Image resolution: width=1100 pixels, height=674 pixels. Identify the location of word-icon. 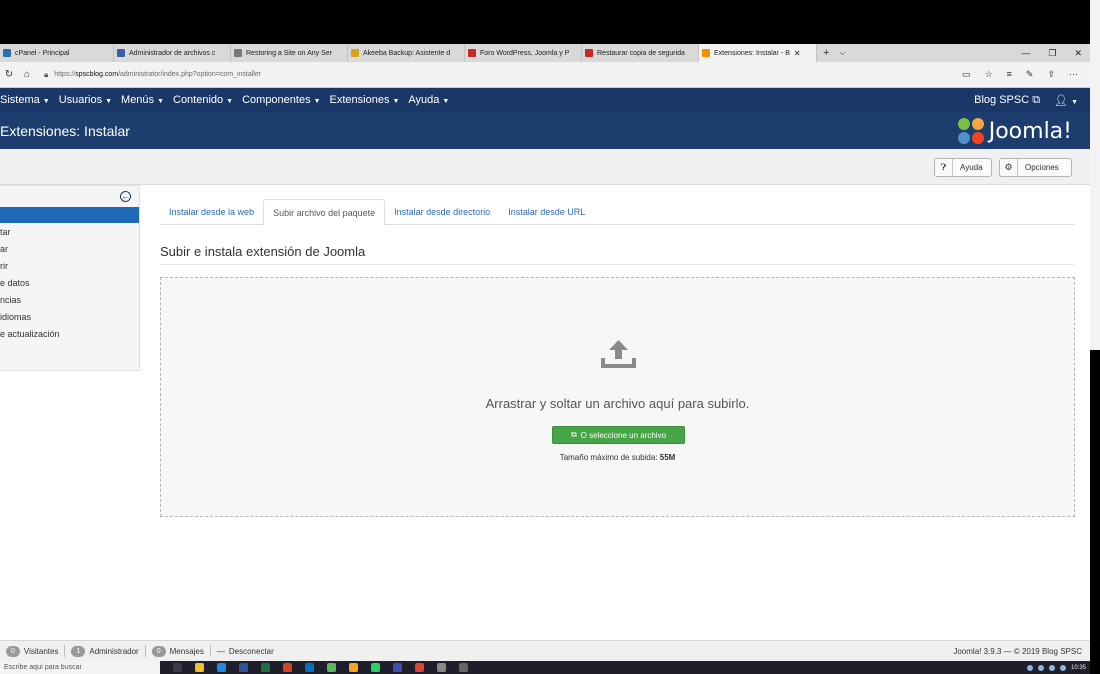
(243, 667).